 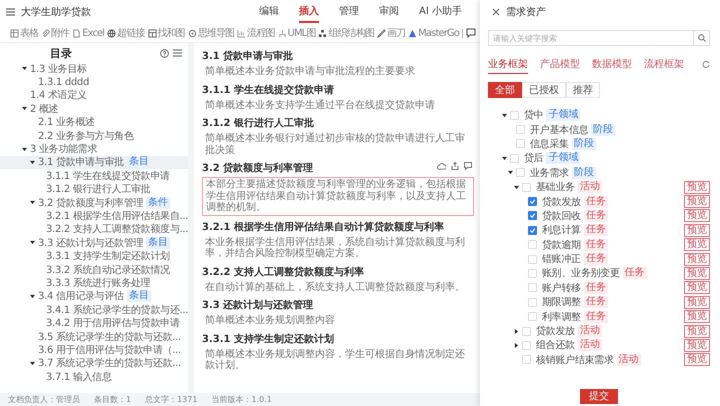 I want to click on outline-item: 3.1.1 学生在线提交贷款申请, so click(x=94, y=176).